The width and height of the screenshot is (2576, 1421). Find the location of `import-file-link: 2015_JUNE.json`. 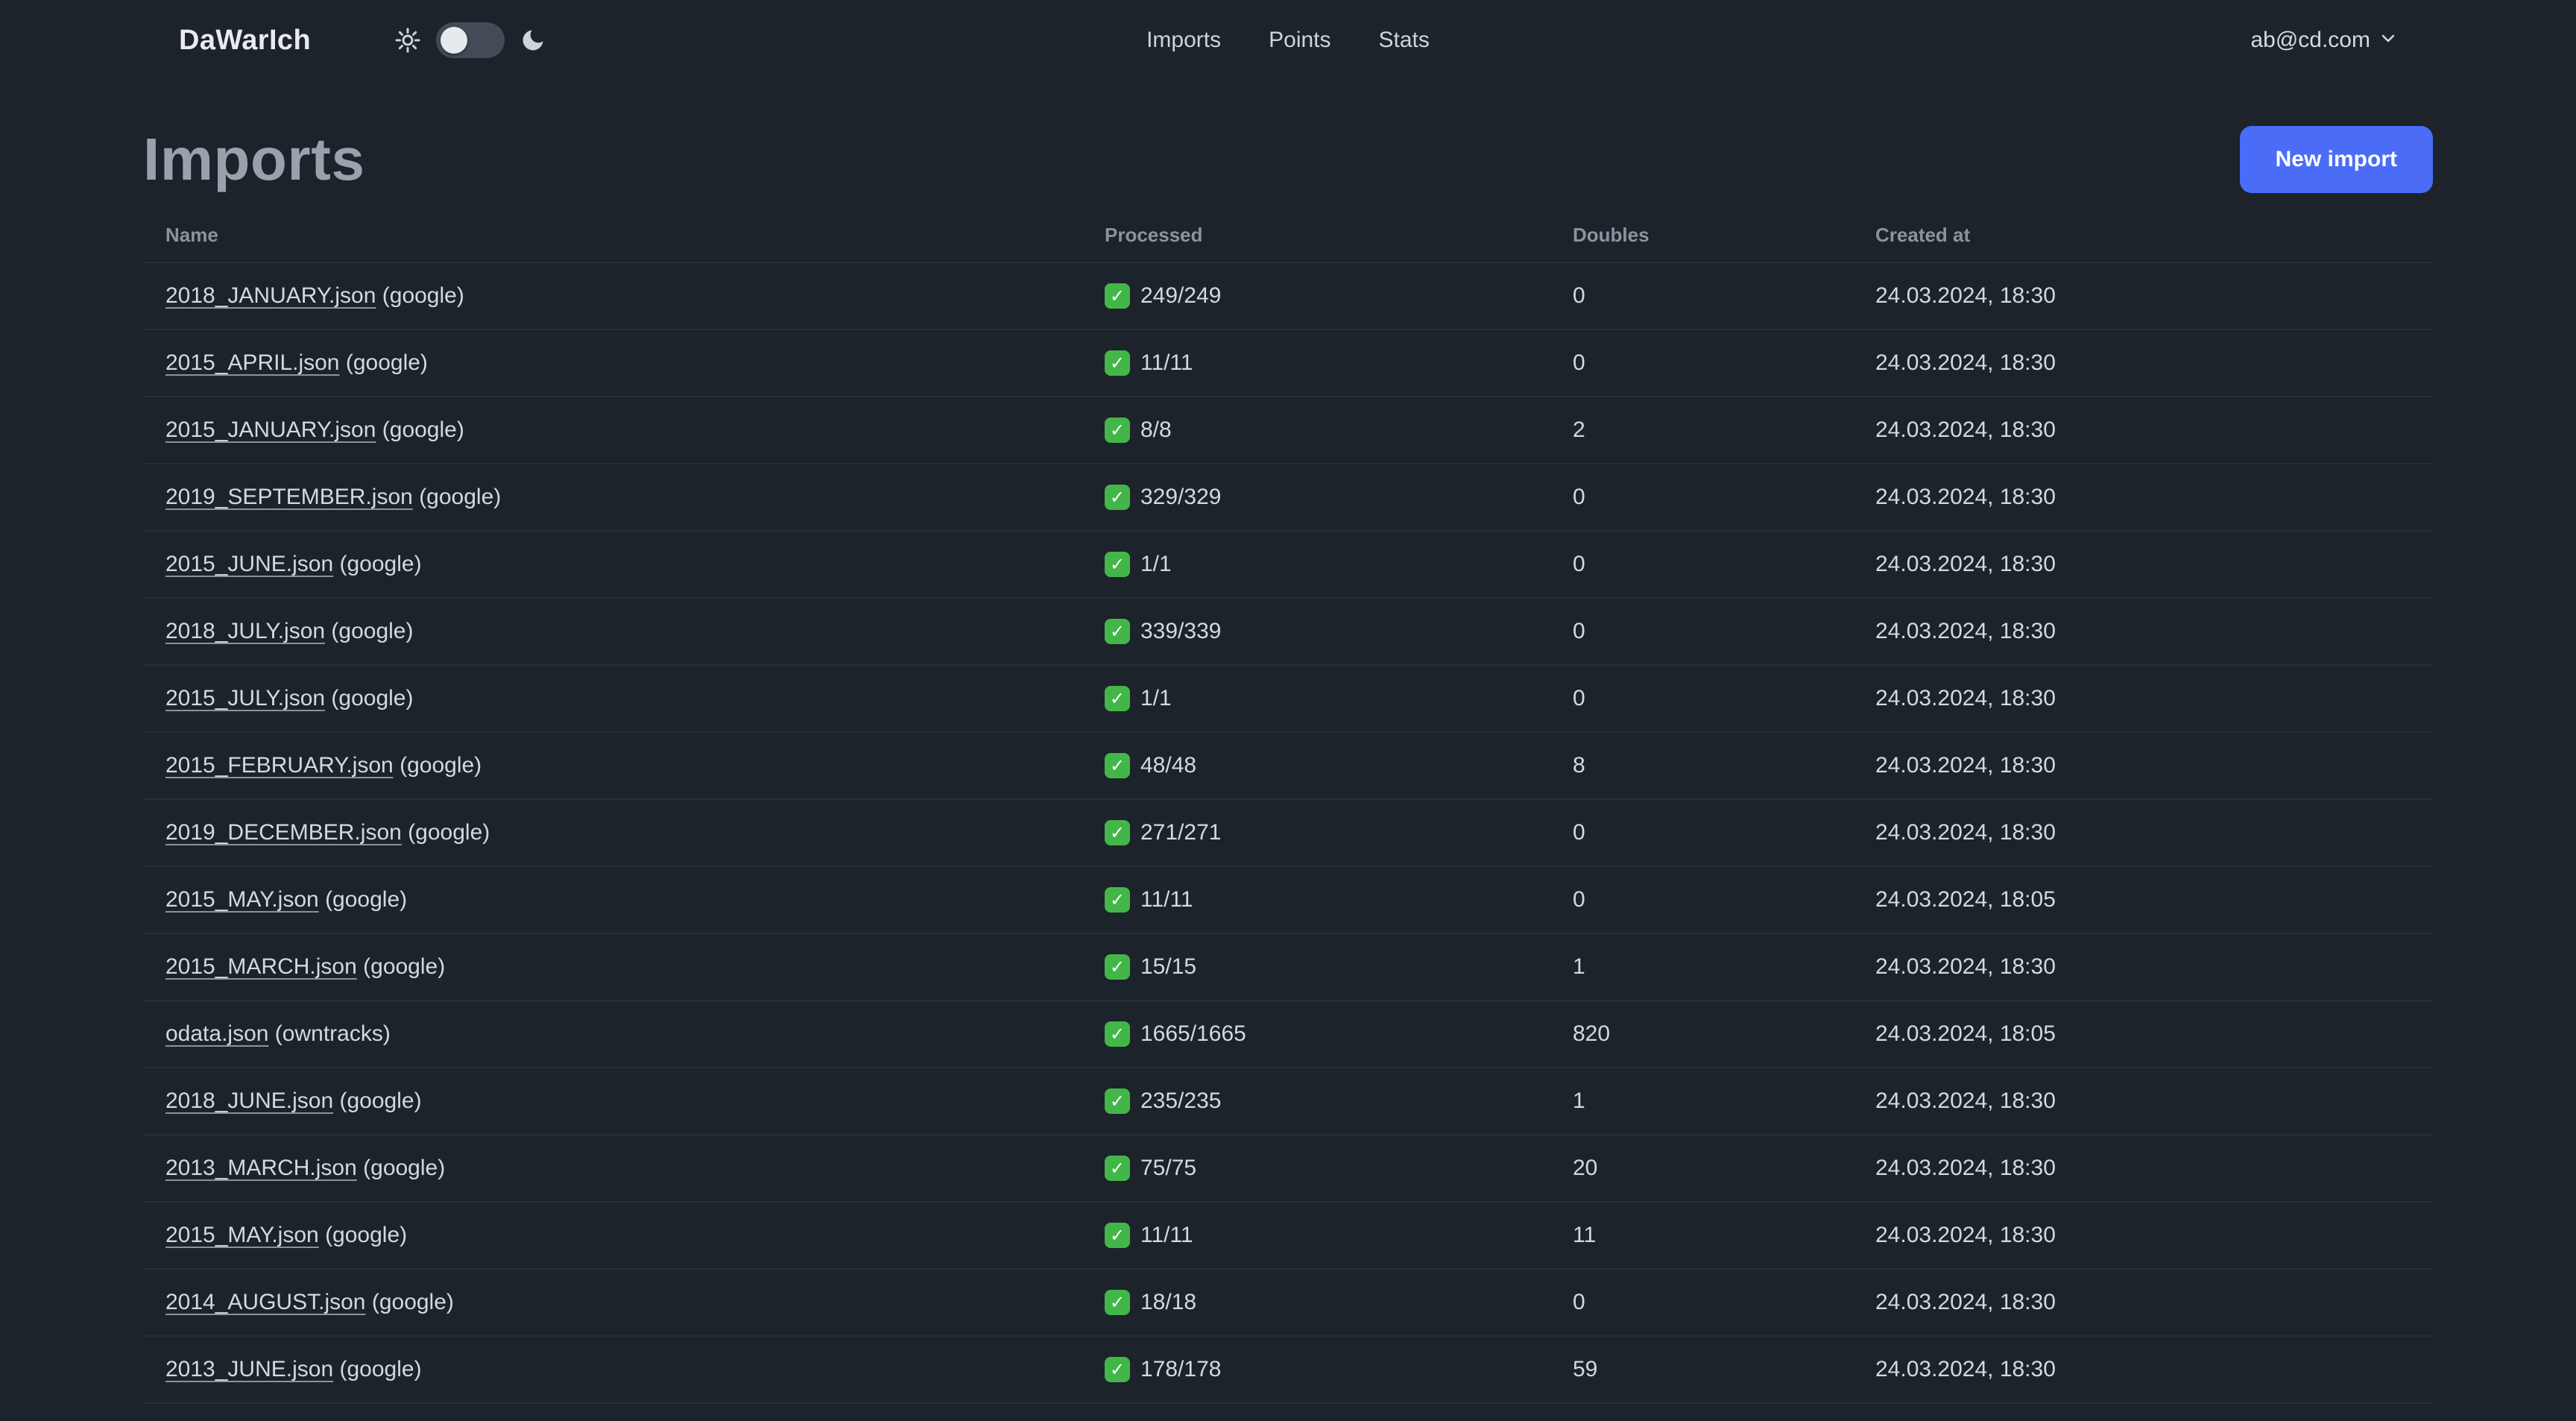

import-file-link: 2015_JUNE.json is located at coordinates (249, 564).